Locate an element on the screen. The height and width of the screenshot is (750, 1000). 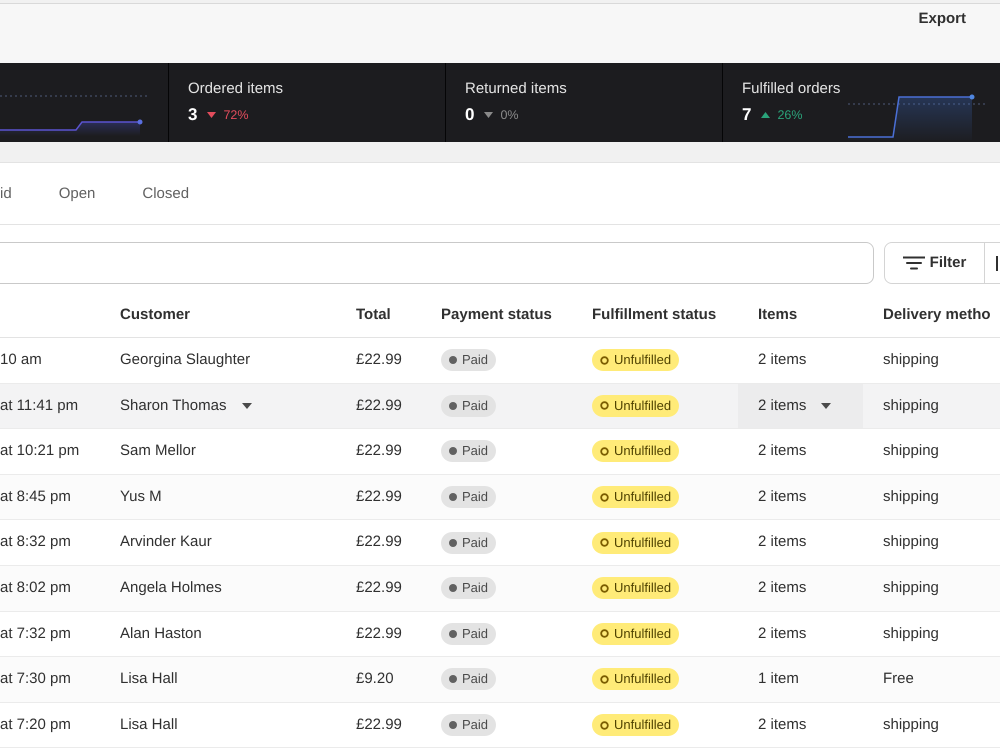
customer-name: Georgina Slaughter is located at coordinates (185, 360).